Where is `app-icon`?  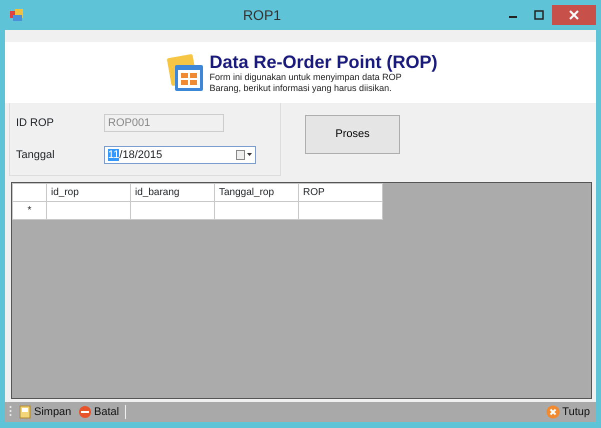 app-icon is located at coordinates (17, 15).